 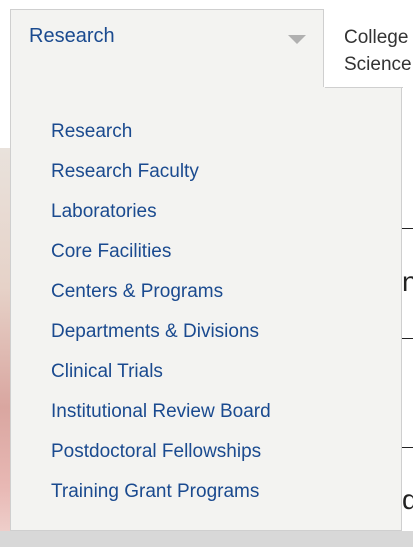 I want to click on college-name-line-2: Science, so click(x=378, y=64).